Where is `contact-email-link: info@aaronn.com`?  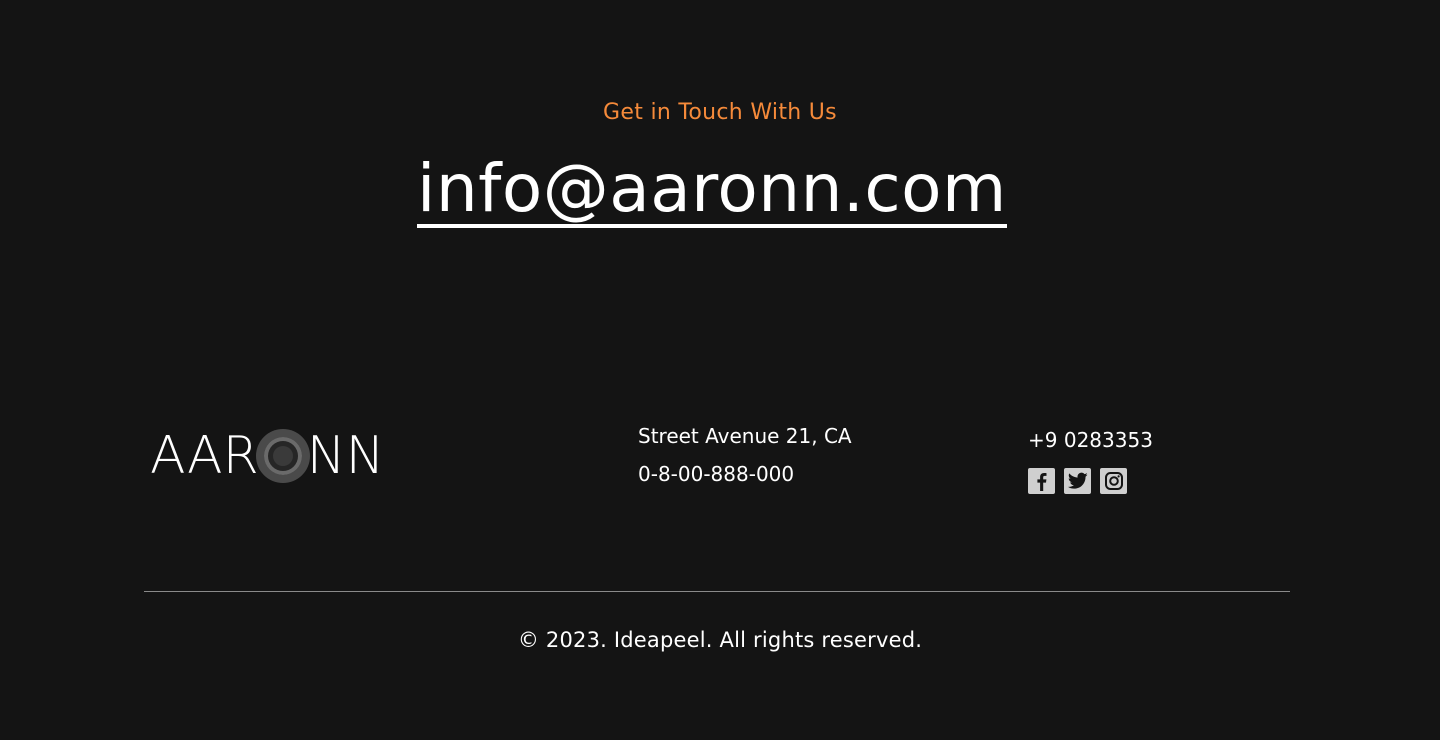 contact-email-link: info@aaronn.com is located at coordinates (712, 192).